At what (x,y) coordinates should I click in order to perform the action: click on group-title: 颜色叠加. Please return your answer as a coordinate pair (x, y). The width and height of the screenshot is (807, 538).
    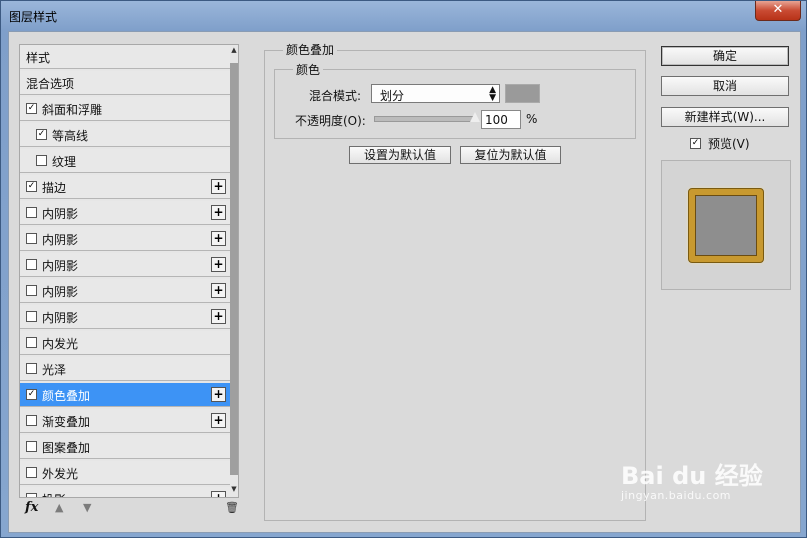
    Looking at the image, I should click on (310, 49).